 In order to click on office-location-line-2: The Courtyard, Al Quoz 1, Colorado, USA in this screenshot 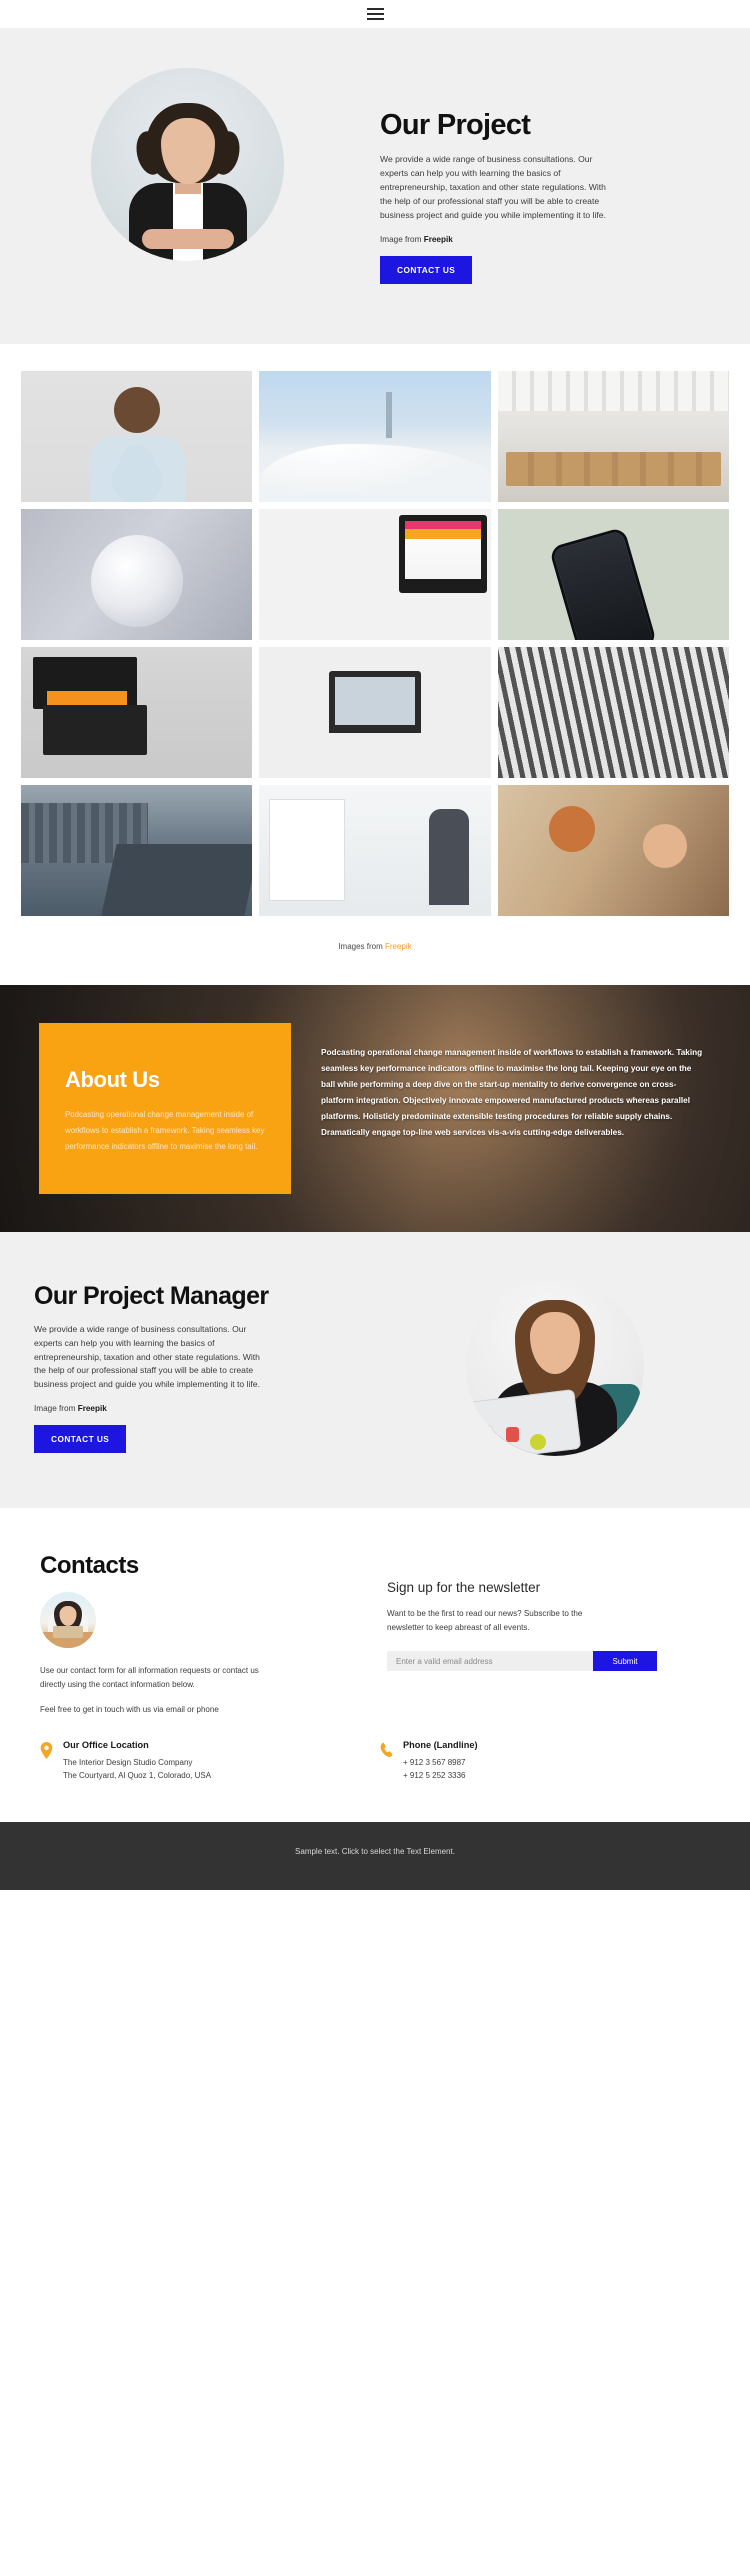, I will do `click(137, 1776)`.